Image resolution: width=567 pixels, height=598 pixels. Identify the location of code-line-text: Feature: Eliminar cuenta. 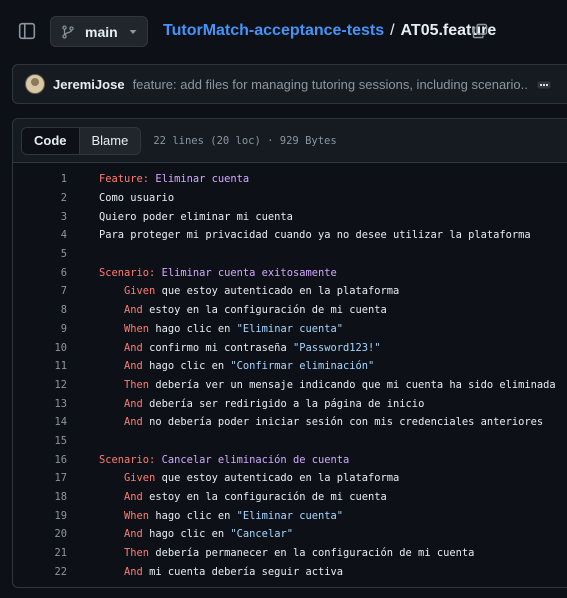
(174, 179).